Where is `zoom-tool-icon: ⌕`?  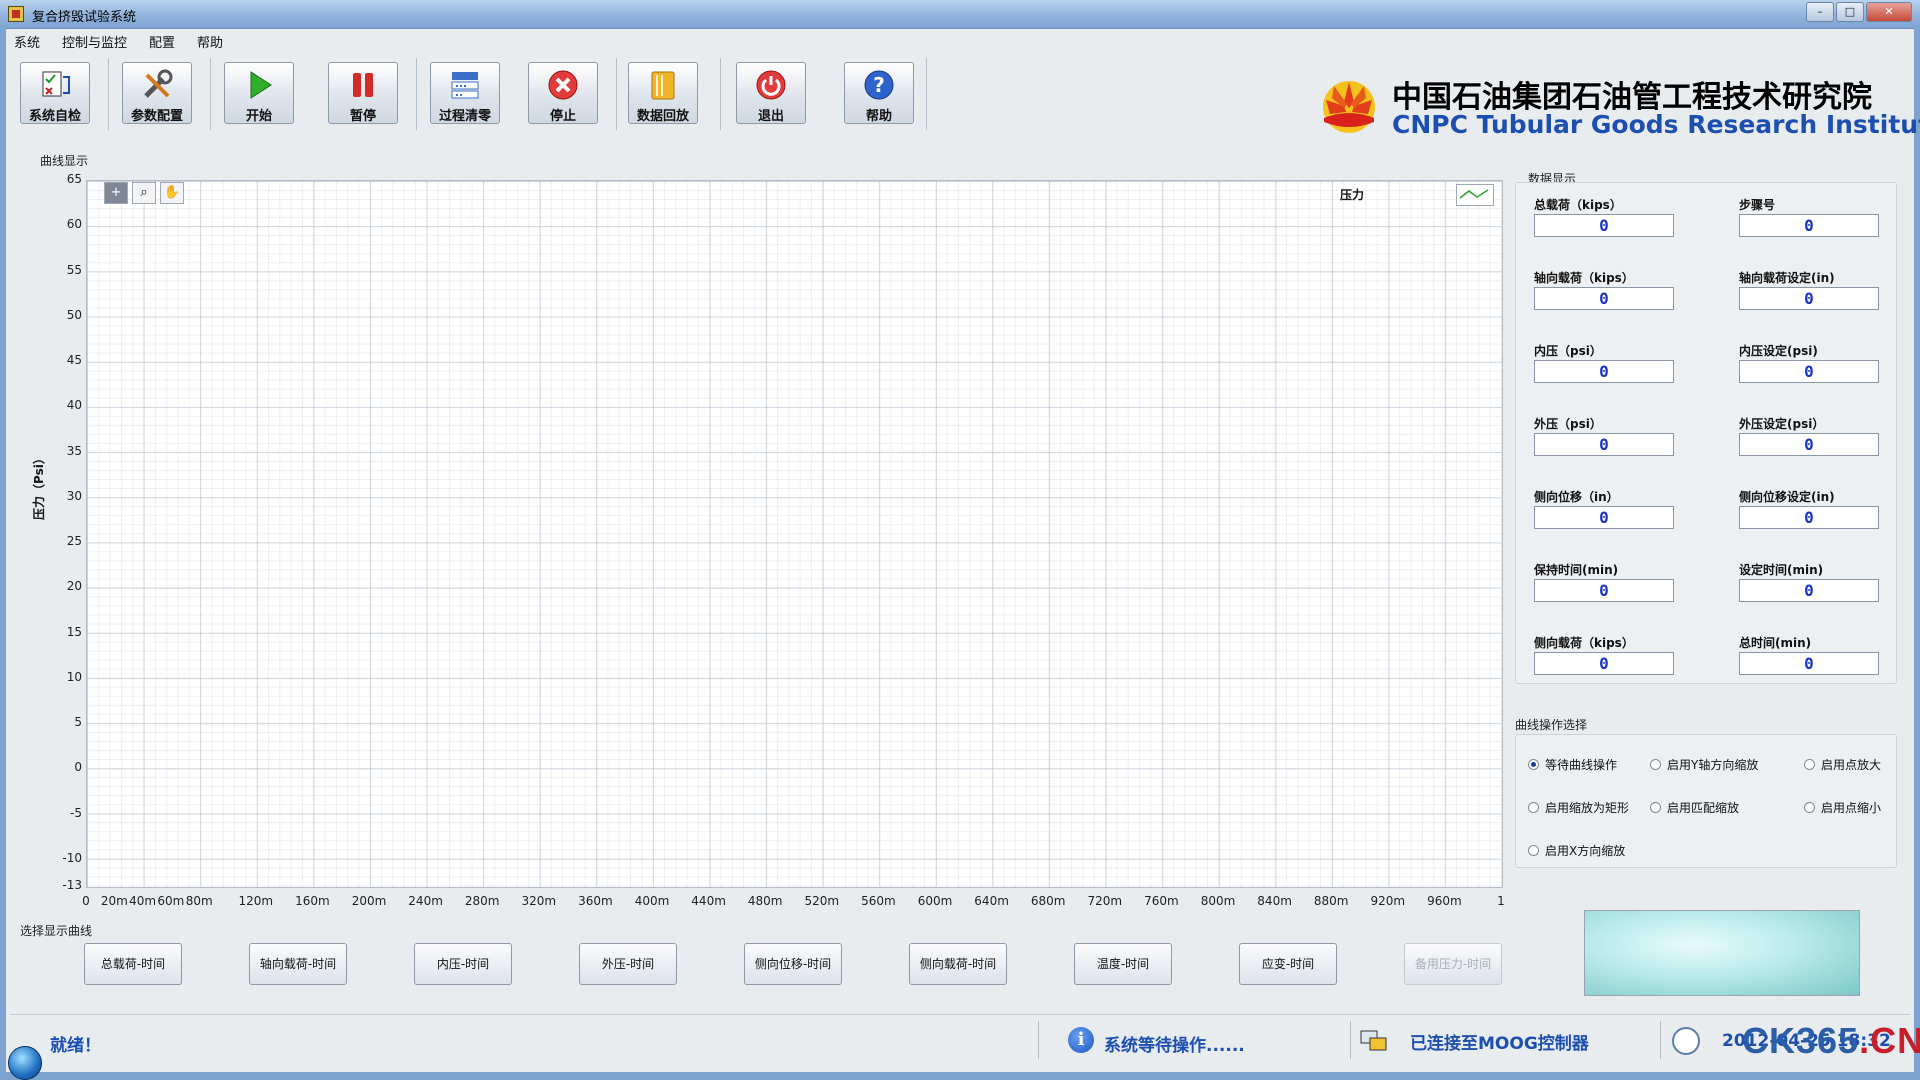
zoom-tool-icon: ⌕ is located at coordinates (144, 193).